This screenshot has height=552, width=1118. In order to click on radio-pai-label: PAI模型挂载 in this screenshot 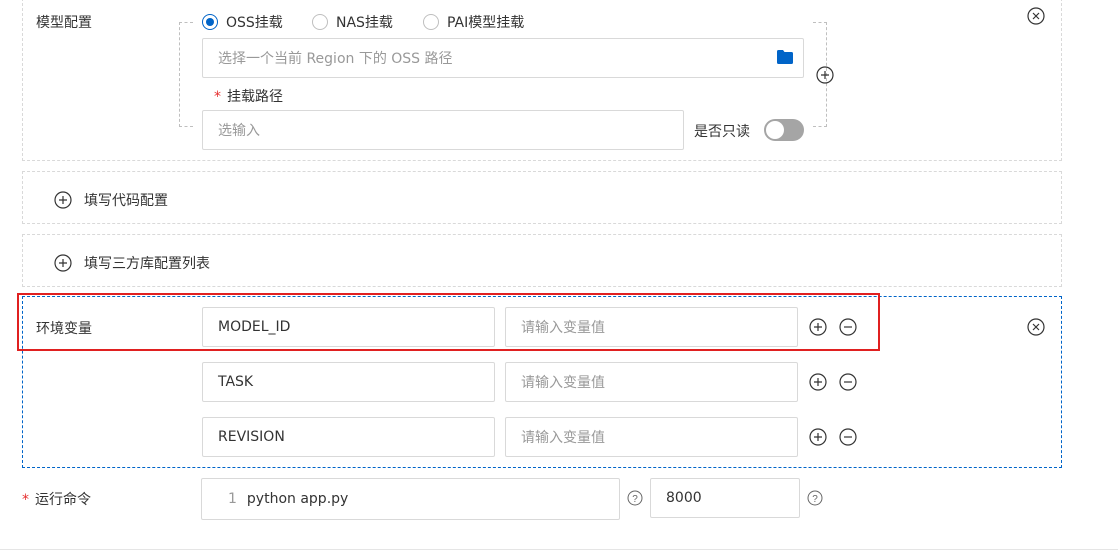, I will do `click(486, 23)`.